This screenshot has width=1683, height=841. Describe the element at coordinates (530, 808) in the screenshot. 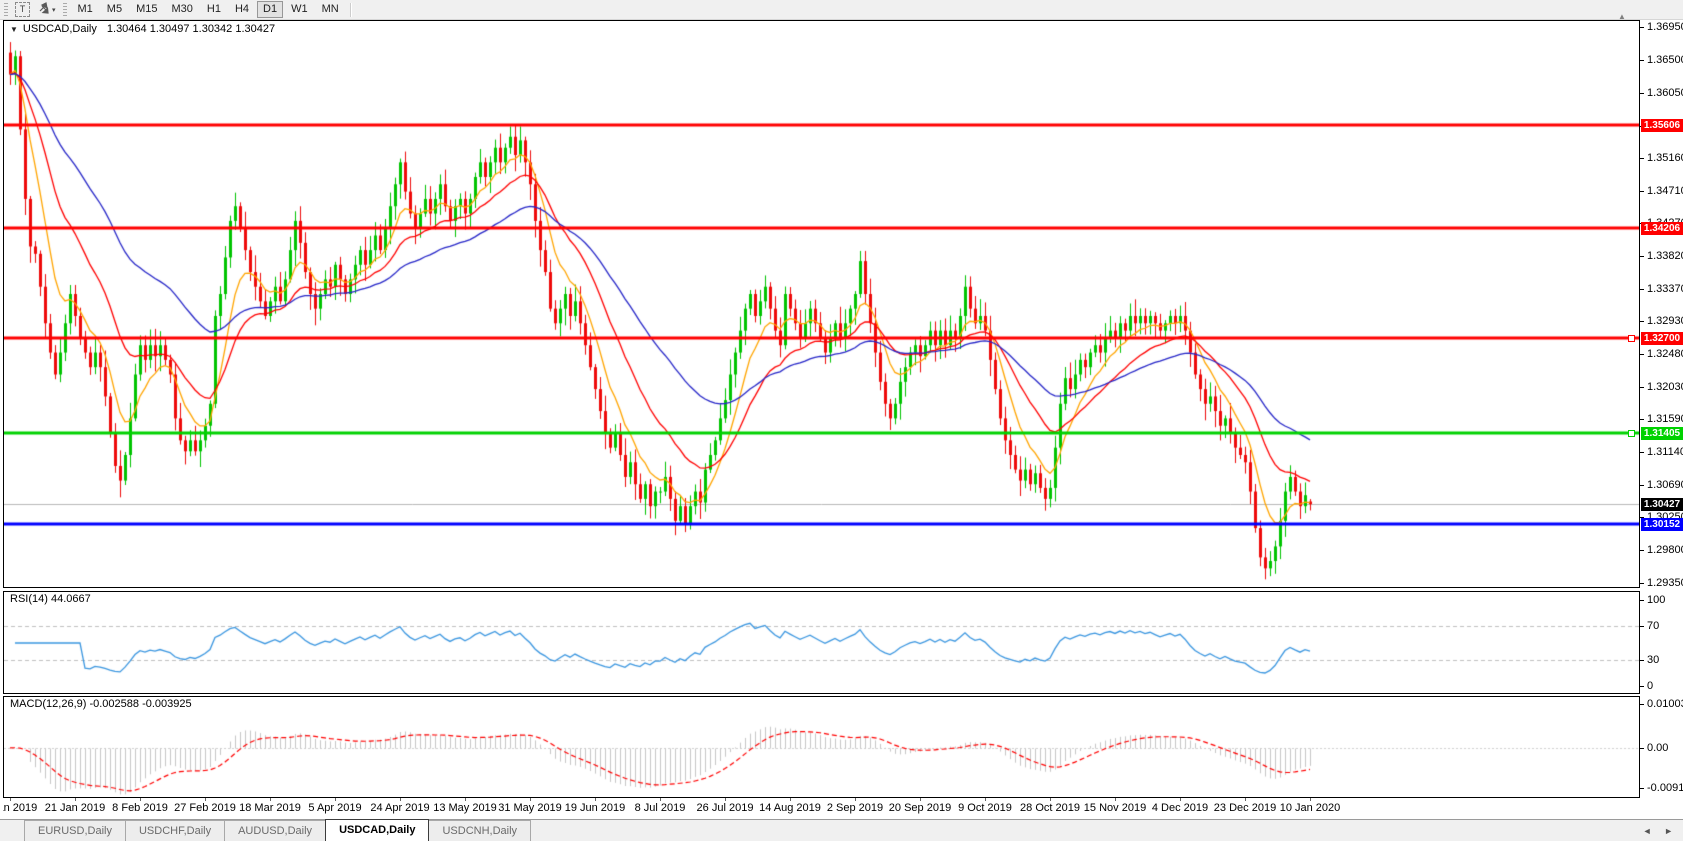

I see `date-label: 31 May 2019` at that location.